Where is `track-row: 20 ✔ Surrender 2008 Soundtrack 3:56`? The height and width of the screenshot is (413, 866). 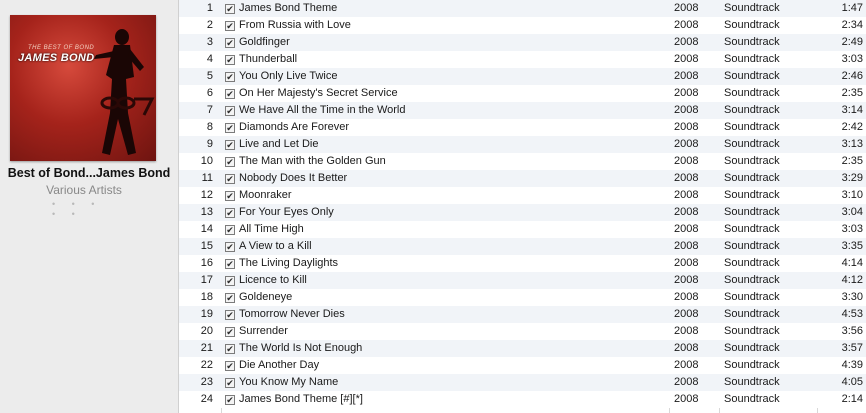 track-row: 20 ✔ Surrender 2008 Soundtrack 3:56 is located at coordinates (522, 331).